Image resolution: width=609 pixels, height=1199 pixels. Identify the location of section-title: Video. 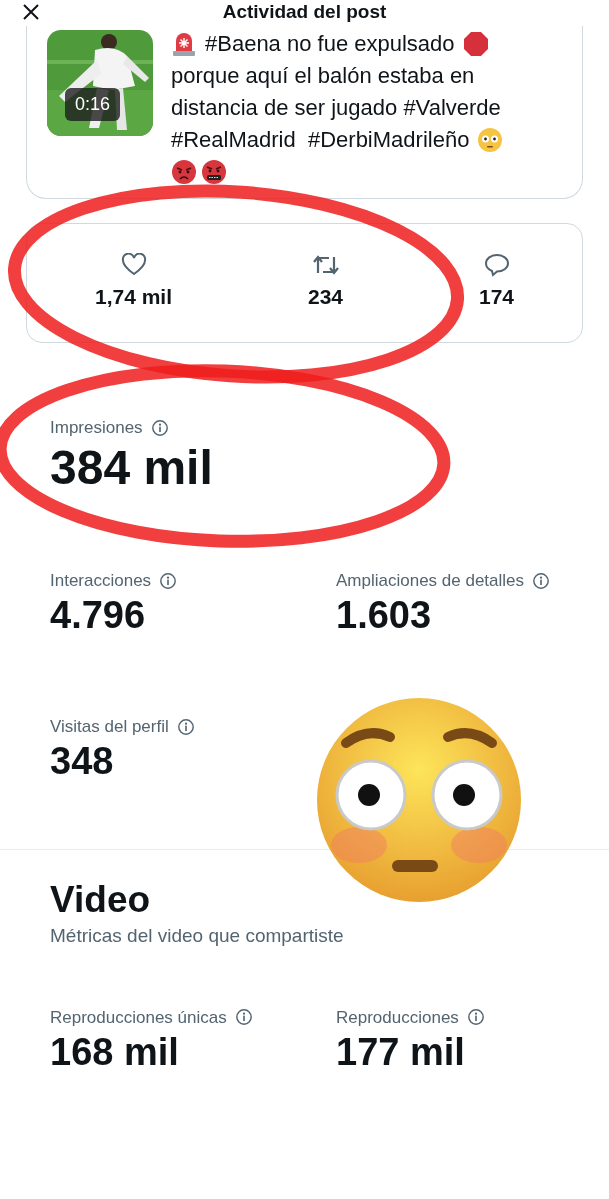
(101, 900).